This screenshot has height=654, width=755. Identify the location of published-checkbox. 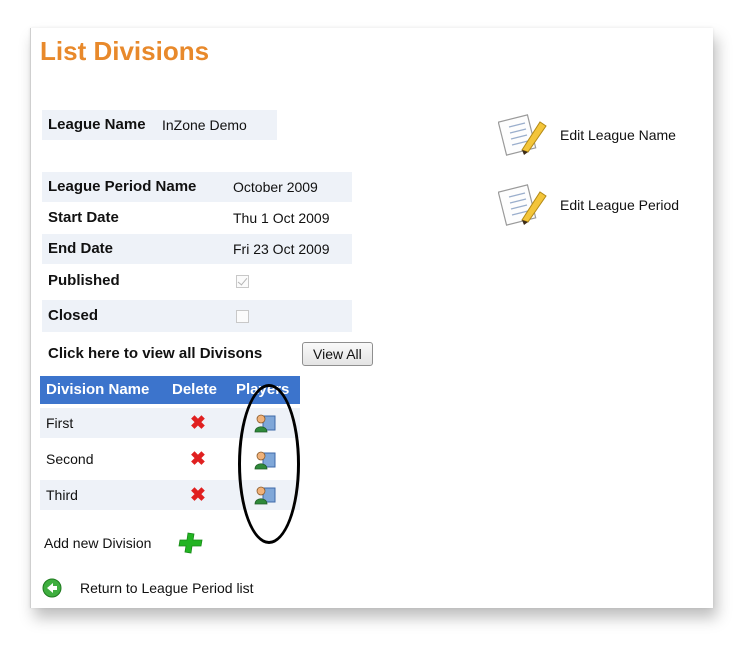
(242, 281).